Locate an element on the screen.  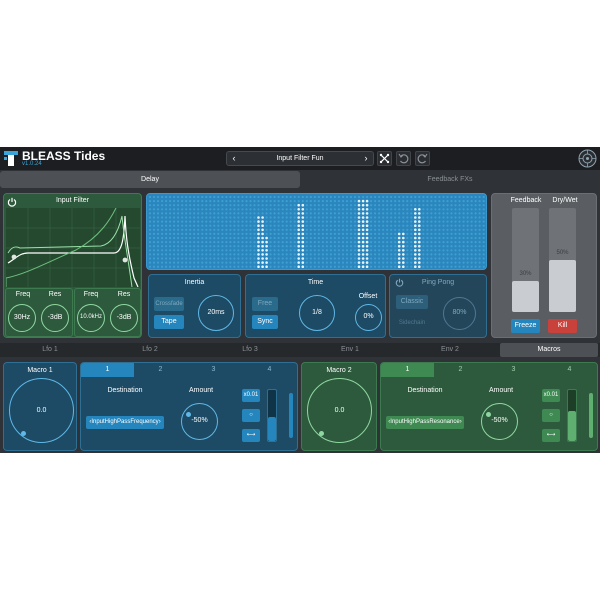
macro-2-depth-slider is located at coordinates (572, 415).